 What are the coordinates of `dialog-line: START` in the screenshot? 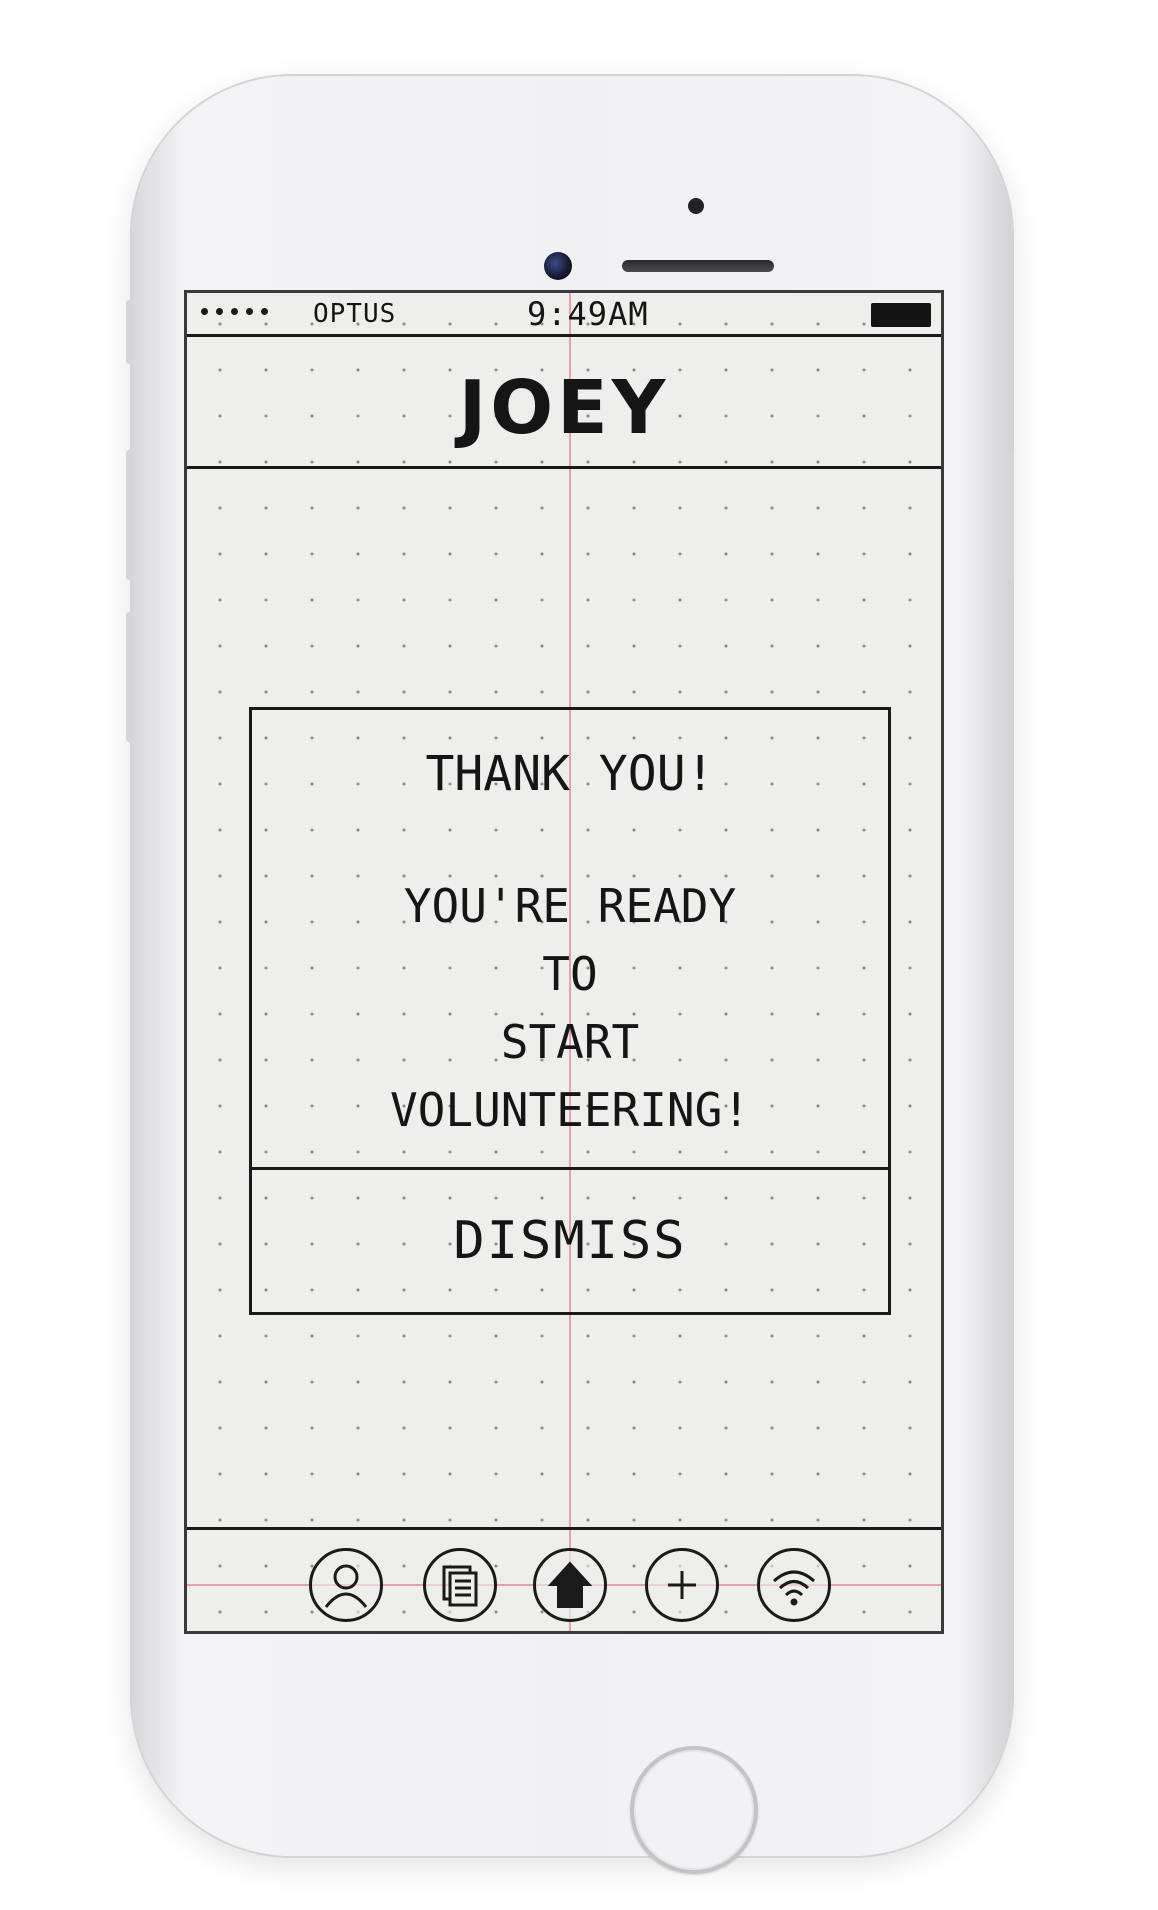 It's located at (570, 1042).